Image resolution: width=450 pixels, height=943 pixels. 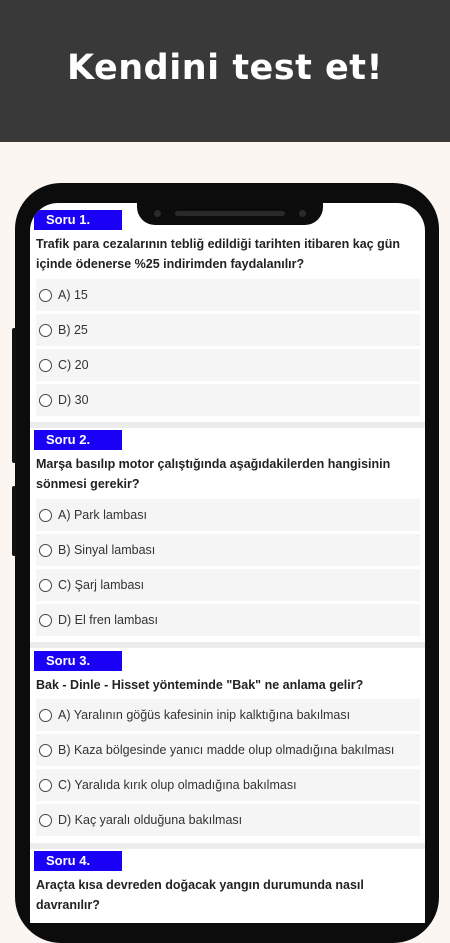 I want to click on answer-option: D) 30, so click(x=228, y=400).